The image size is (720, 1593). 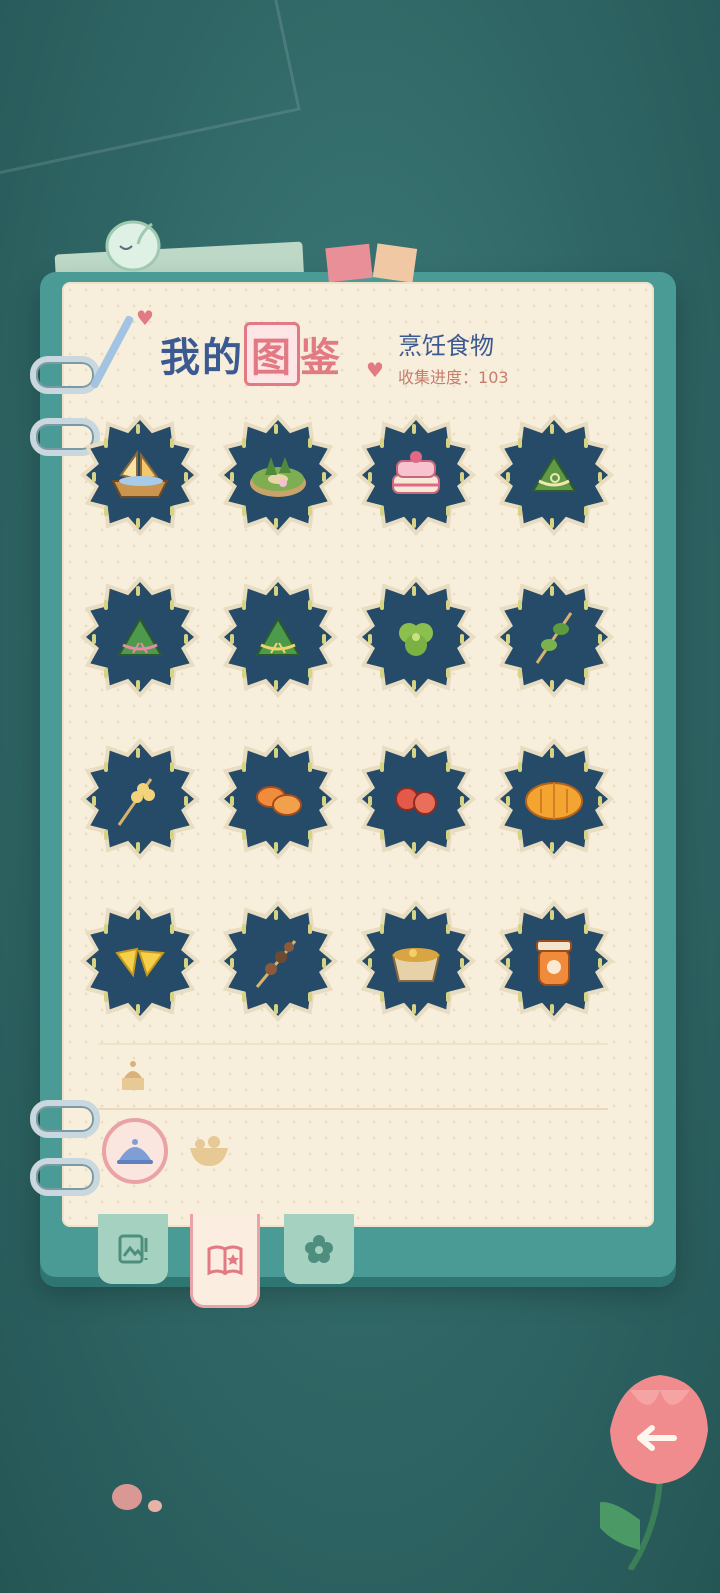 What do you see at coordinates (375, 370) in the screenshot?
I see `heart-icon: ♥` at bounding box center [375, 370].